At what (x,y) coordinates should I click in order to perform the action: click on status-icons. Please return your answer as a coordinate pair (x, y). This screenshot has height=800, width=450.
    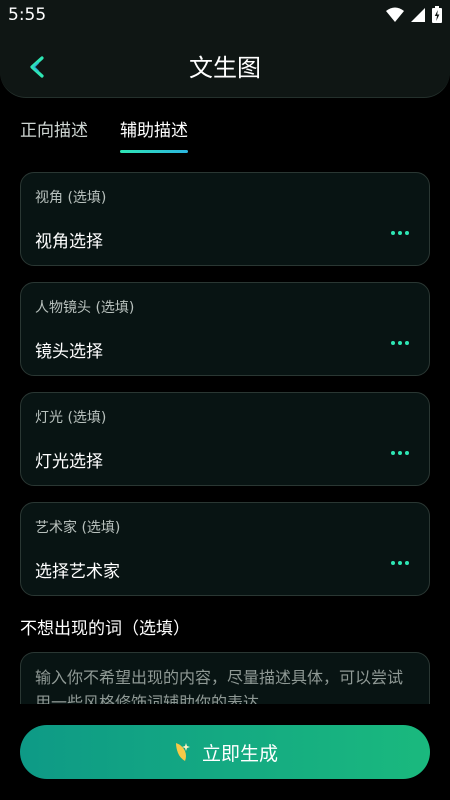
    Looking at the image, I should click on (414, 14).